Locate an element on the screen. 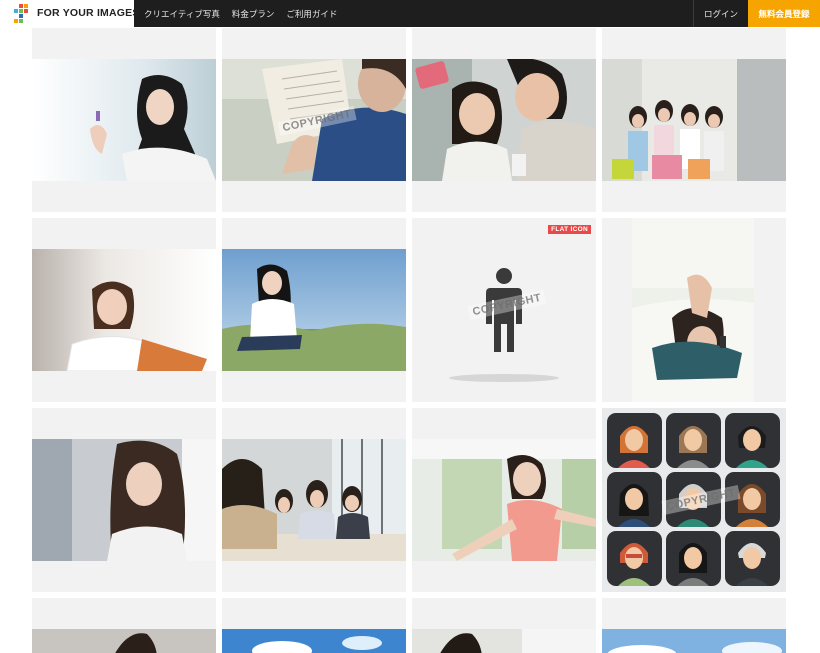  flat-icon-person: FLAT ICON COPYRIGHT is located at coordinates (504, 310).